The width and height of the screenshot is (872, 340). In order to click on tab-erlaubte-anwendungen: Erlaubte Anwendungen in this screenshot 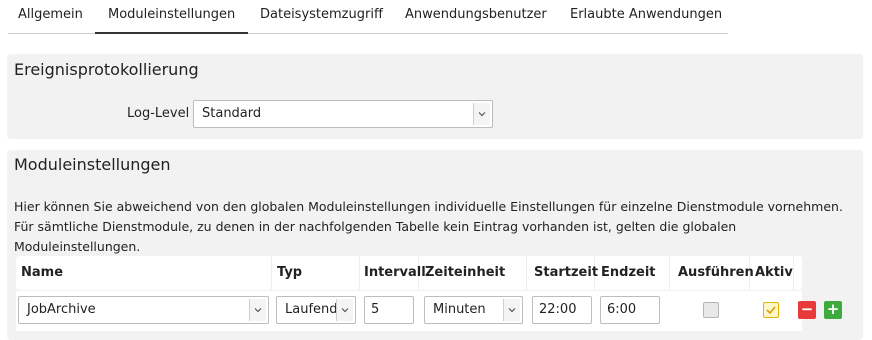, I will do `click(646, 16)`.